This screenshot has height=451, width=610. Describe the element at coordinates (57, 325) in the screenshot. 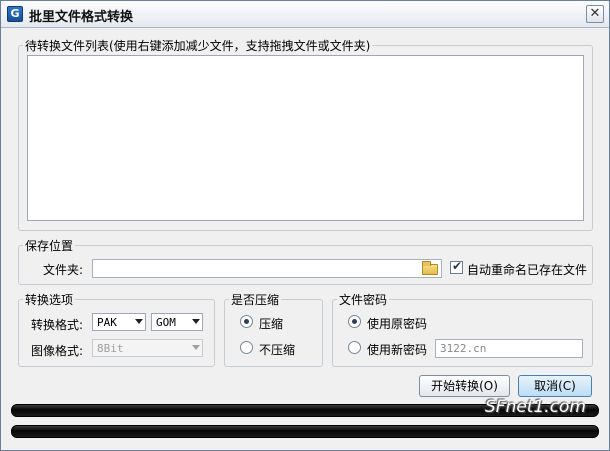

I see `format-label: 转换格式:` at that location.